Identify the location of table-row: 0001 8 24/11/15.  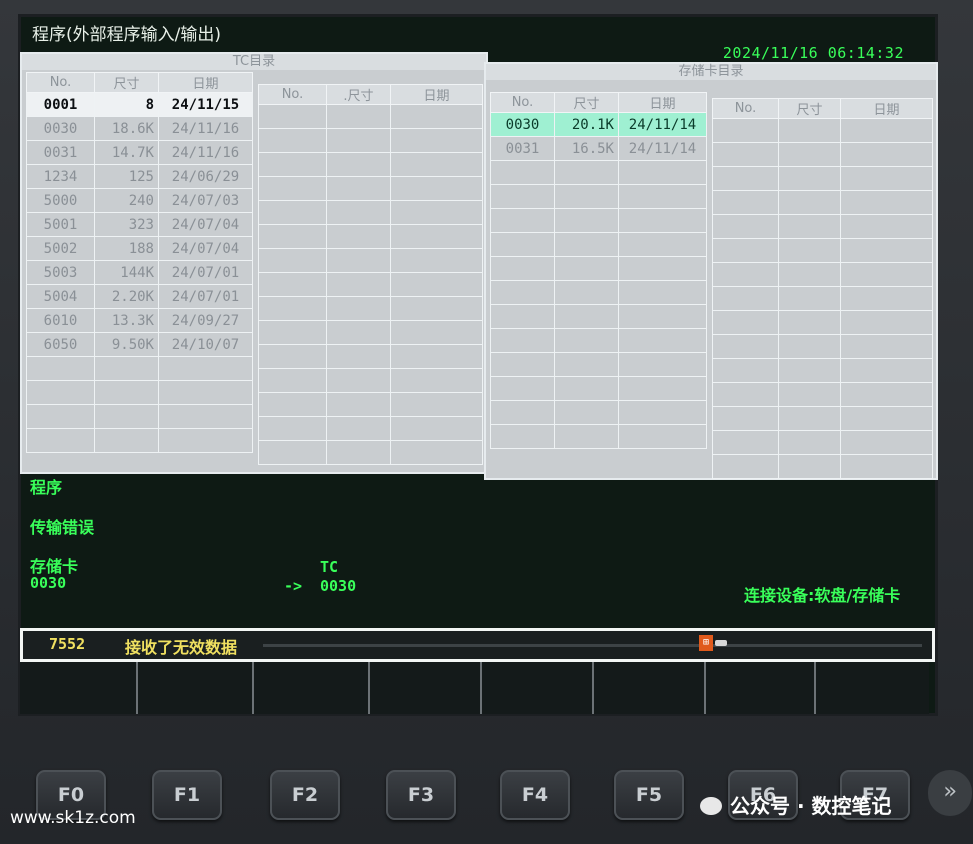
(139, 104).